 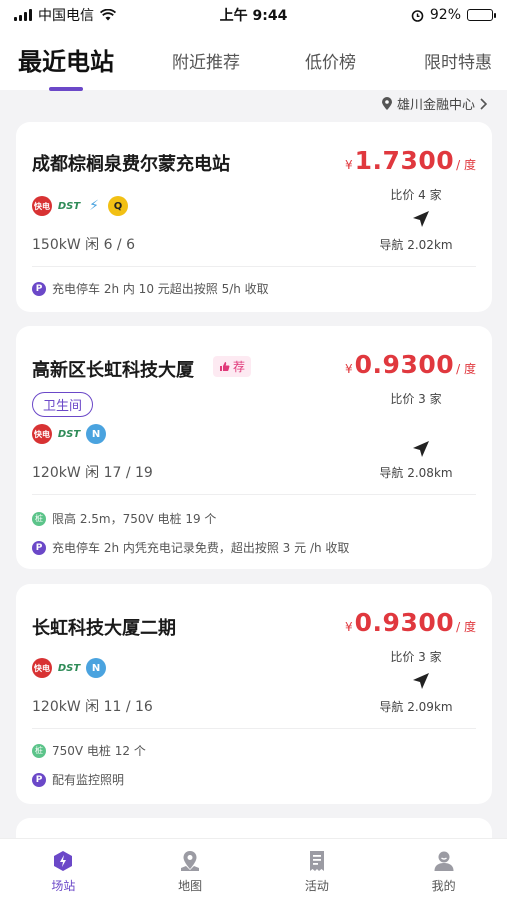 I want to click on bottom-navigation: 场站 地图 活动 我的, so click(x=253, y=869).